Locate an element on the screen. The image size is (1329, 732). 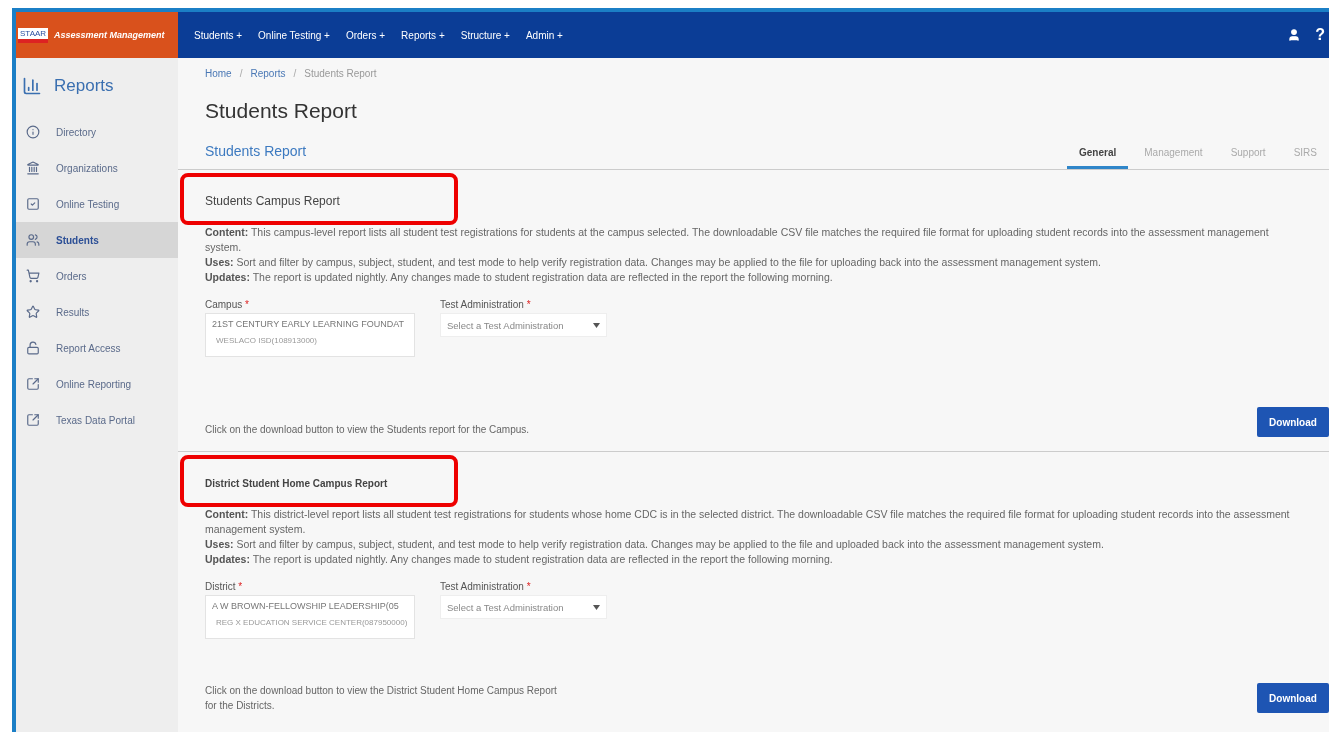
info-icon is located at coordinates (33, 132).